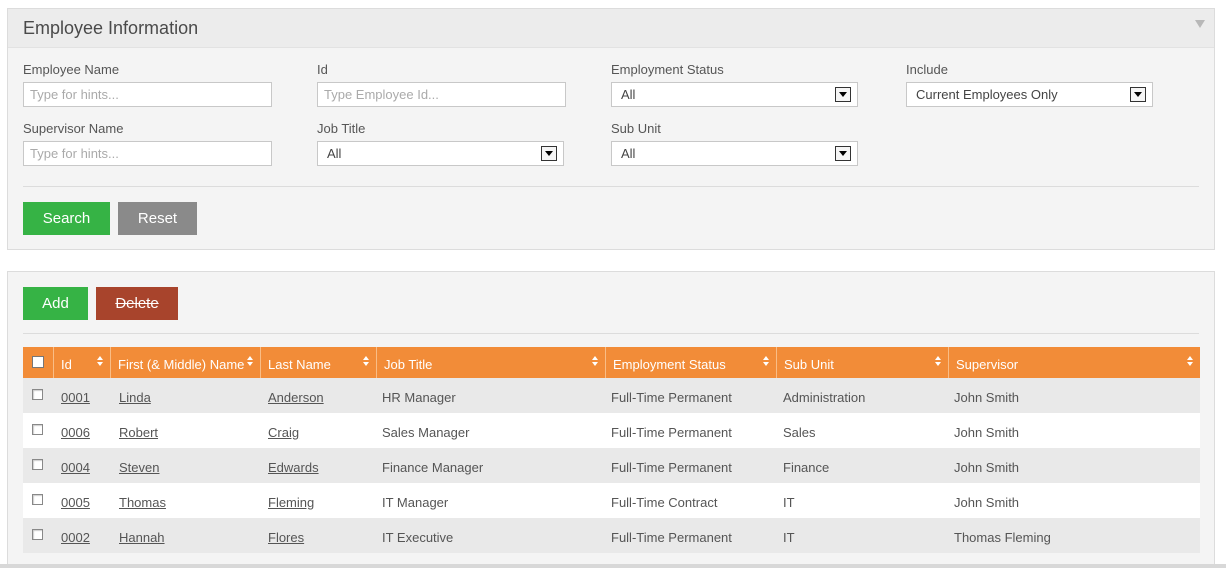 This screenshot has width=1226, height=568. I want to click on sub-unit-cell: Sales, so click(799, 432).